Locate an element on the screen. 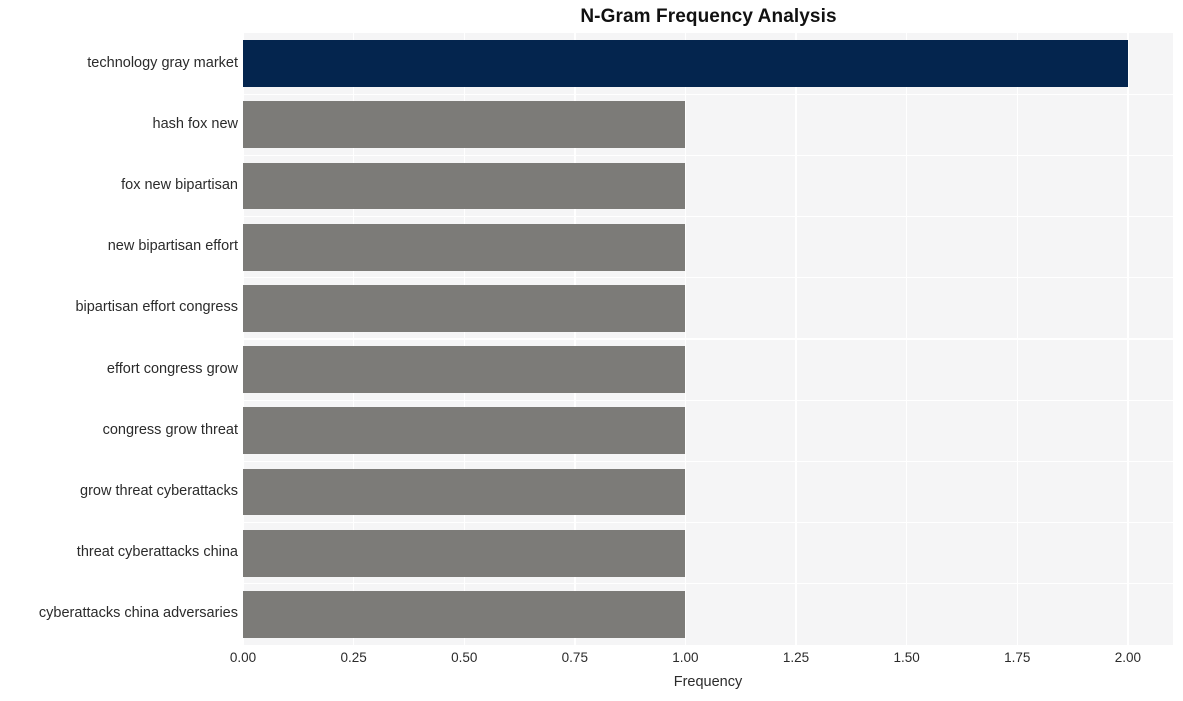 This screenshot has height=701, width=1183. y-axis-tick-label: new bipartisan effort is located at coordinates (172, 246).